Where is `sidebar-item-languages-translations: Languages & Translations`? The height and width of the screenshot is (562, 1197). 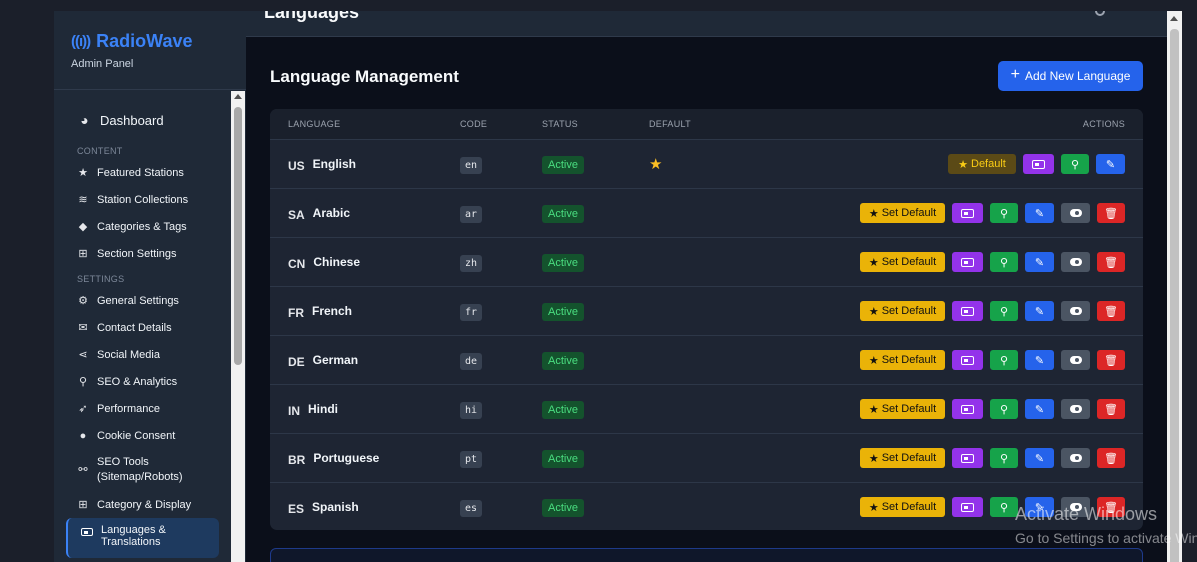 sidebar-item-languages-translations: Languages & Translations is located at coordinates (142, 538).